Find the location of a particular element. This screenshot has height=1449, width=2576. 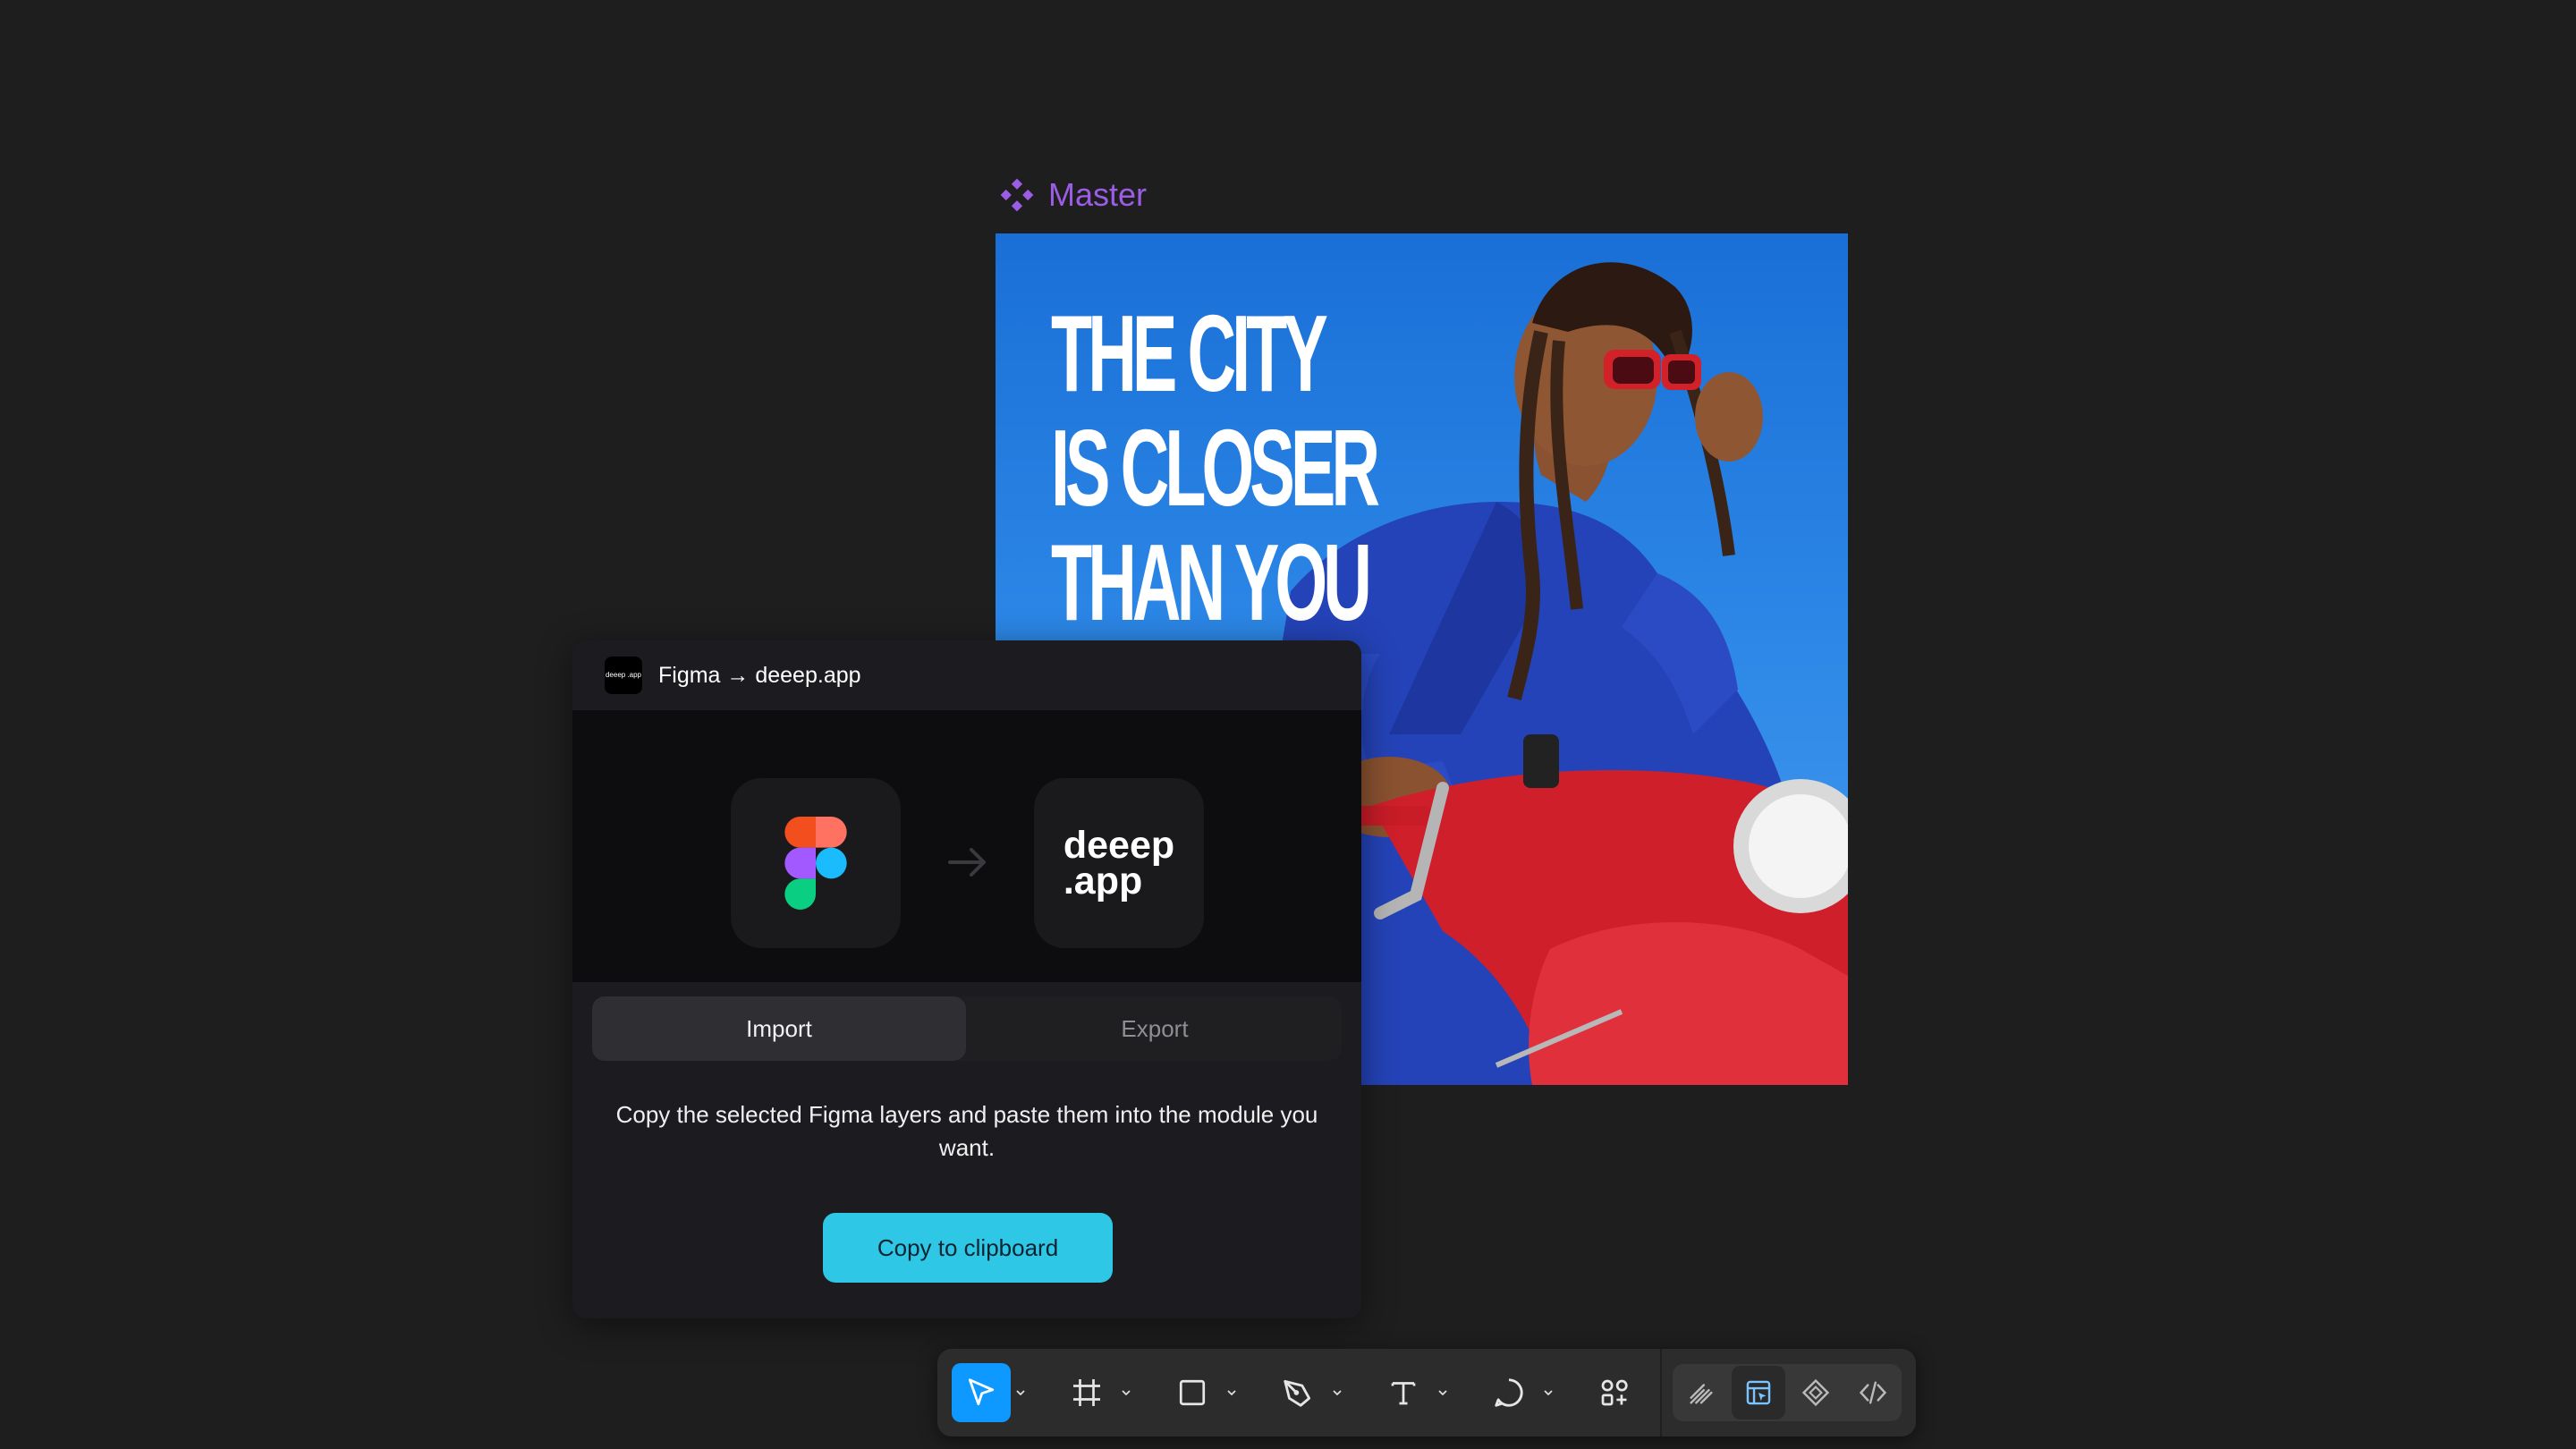

copy-to-clipboard-button: Copy to clipboard is located at coordinates (968, 1248).